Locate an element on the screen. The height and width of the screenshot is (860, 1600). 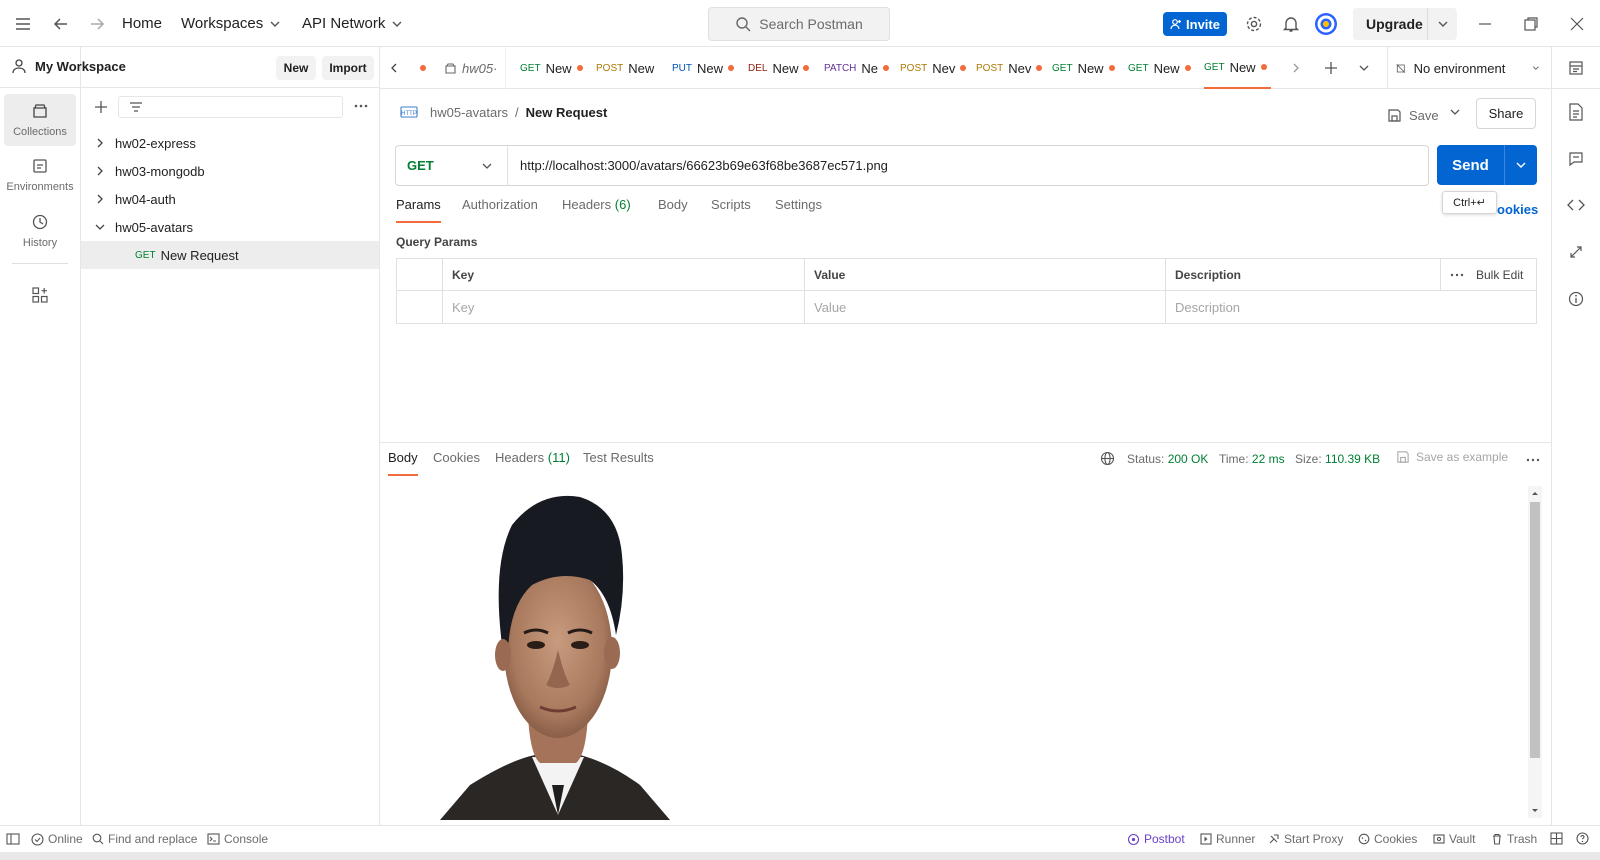
cookies-link: ookies is located at coordinates (1517, 209).